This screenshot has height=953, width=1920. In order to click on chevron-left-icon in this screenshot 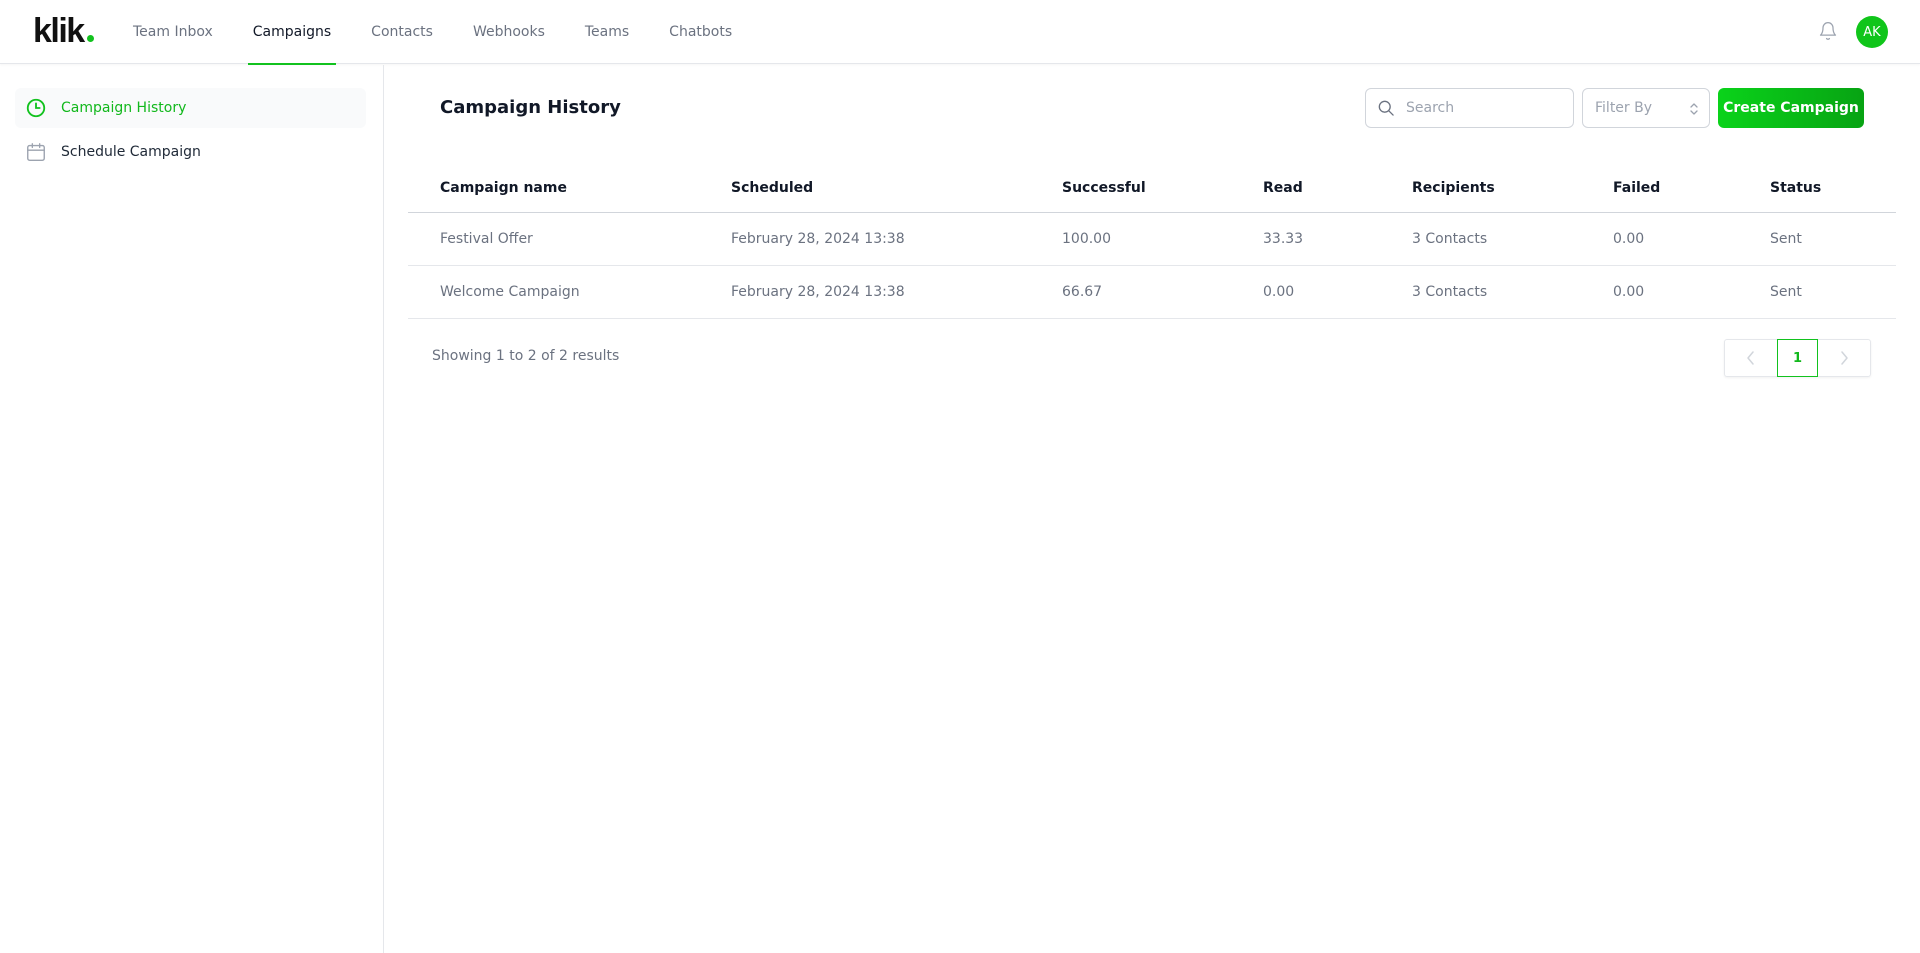, I will do `click(1750, 358)`.